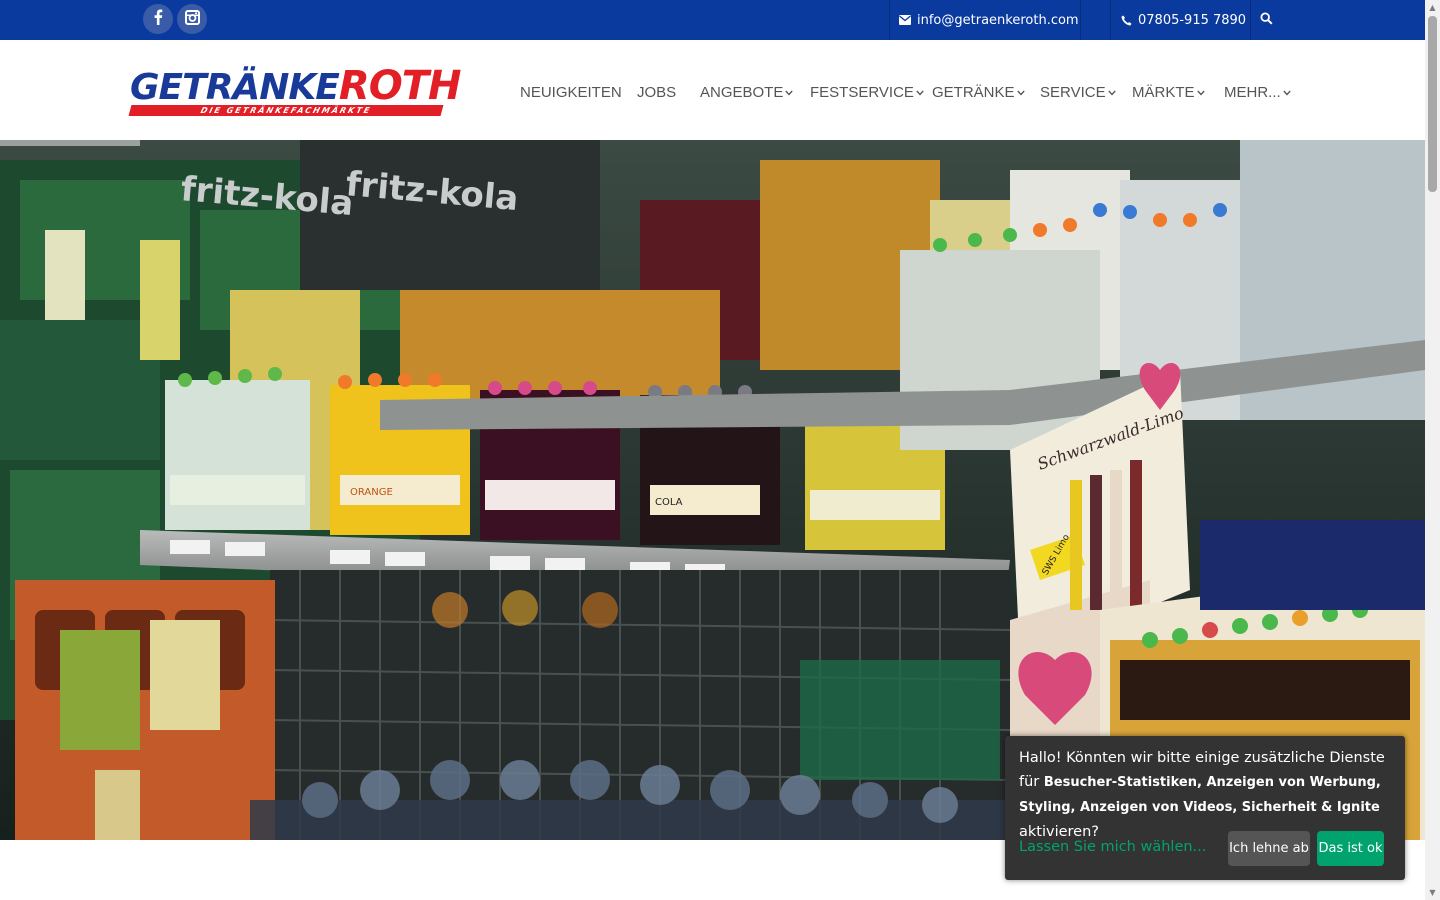  Describe the element at coordinates (1269, 848) in the screenshot. I see `cookie-decline-button: Ich lehne ab` at that location.